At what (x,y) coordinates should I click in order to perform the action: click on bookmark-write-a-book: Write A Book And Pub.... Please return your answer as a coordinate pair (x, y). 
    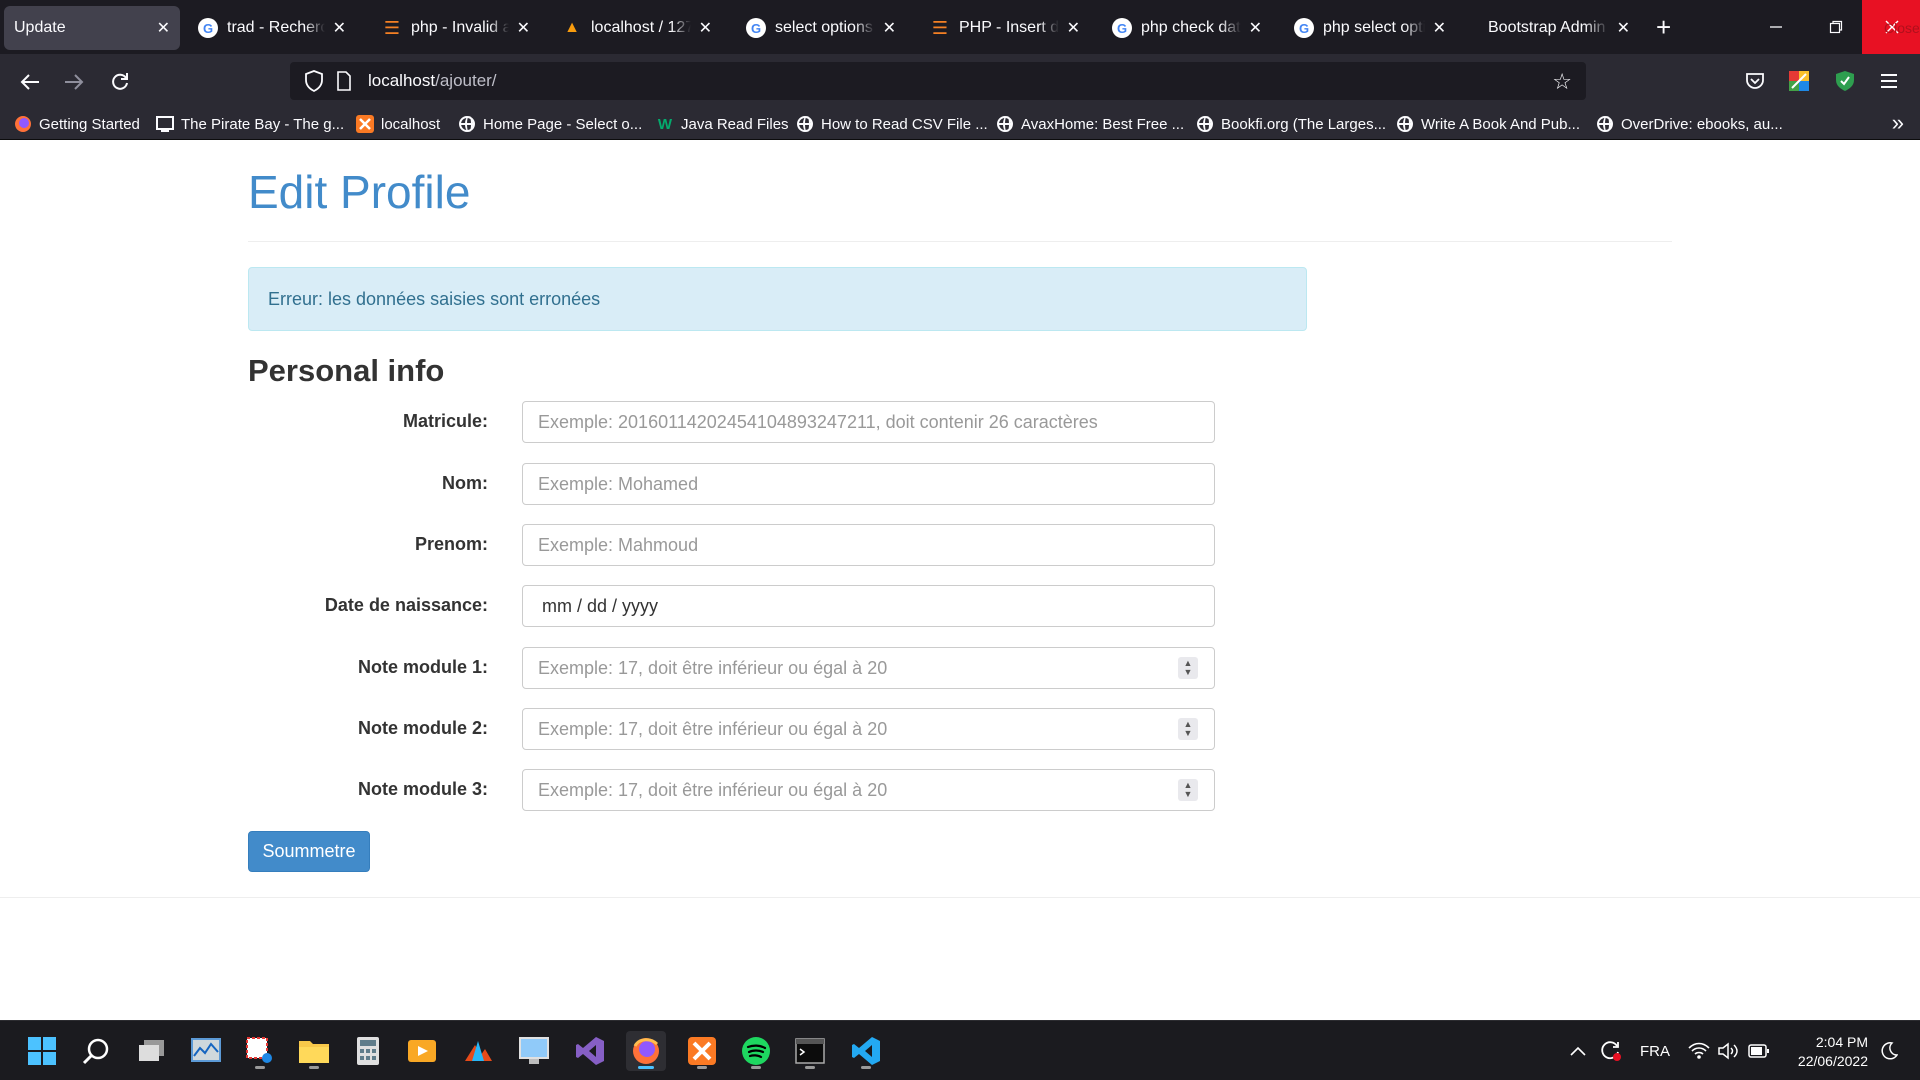
    Looking at the image, I should click on (1488, 124).